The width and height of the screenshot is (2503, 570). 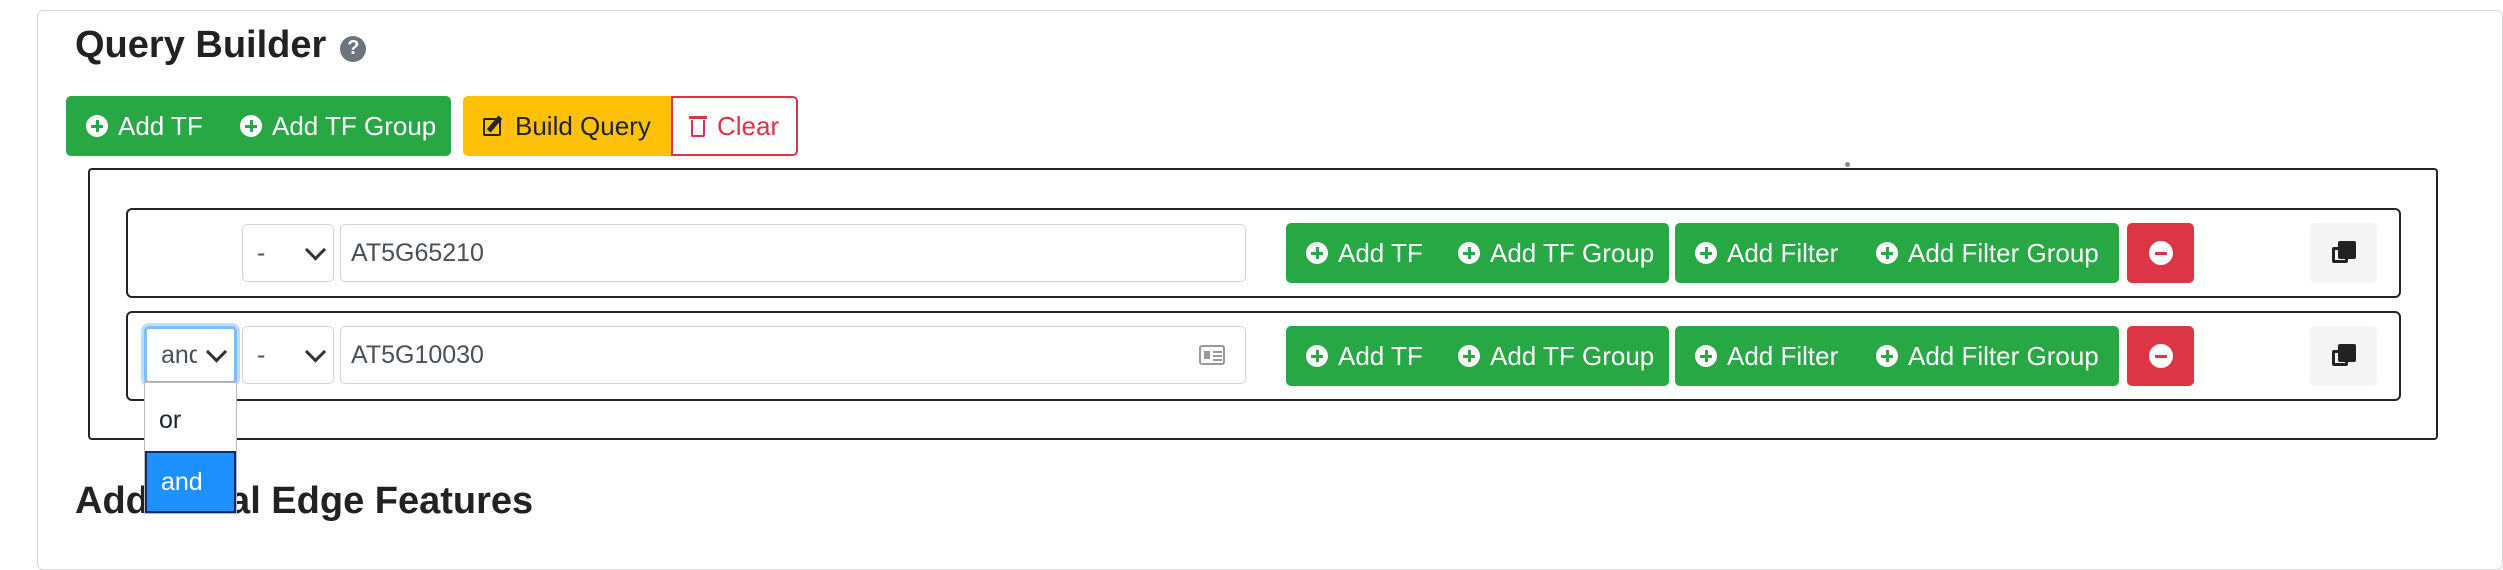 I want to click on operator-option-or: or, so click(x=190, y=420).